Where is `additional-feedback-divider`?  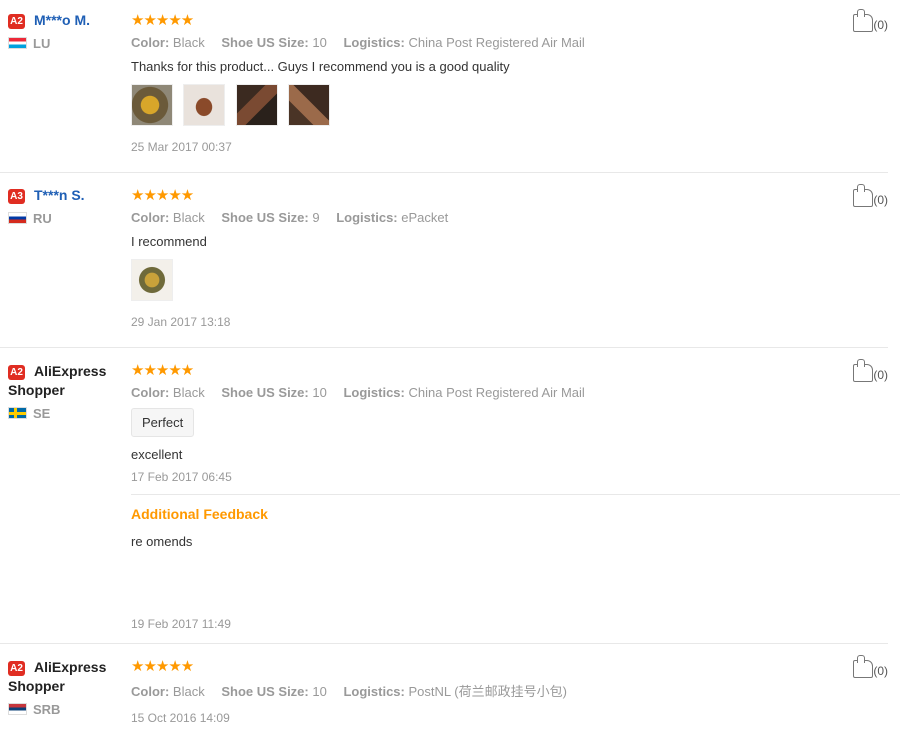
additional-feedback-divider is located at coordinates (515, 494).